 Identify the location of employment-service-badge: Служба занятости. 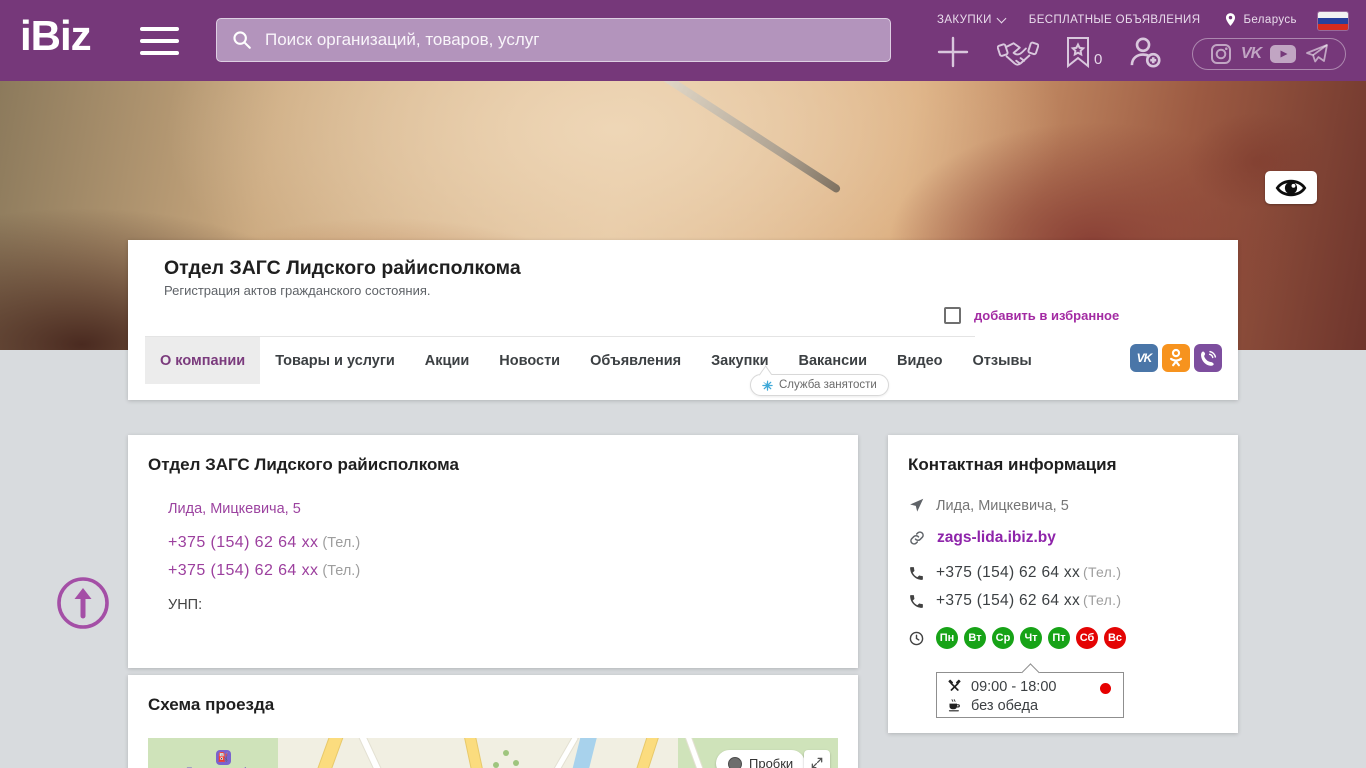
(819, 385).